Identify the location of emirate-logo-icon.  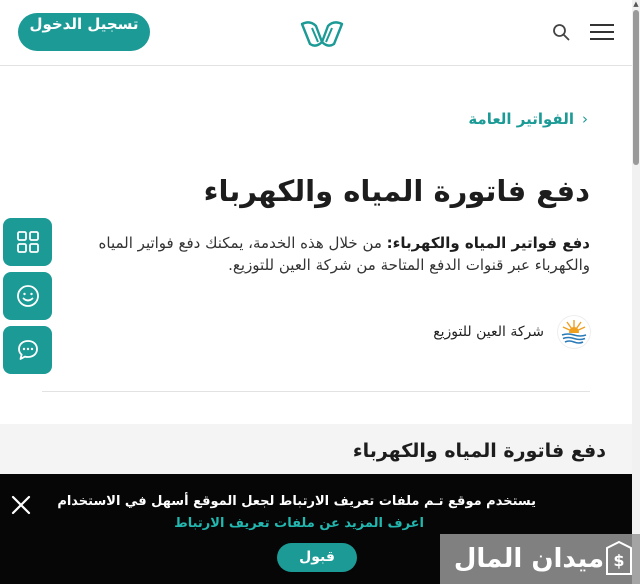
(322, 33).